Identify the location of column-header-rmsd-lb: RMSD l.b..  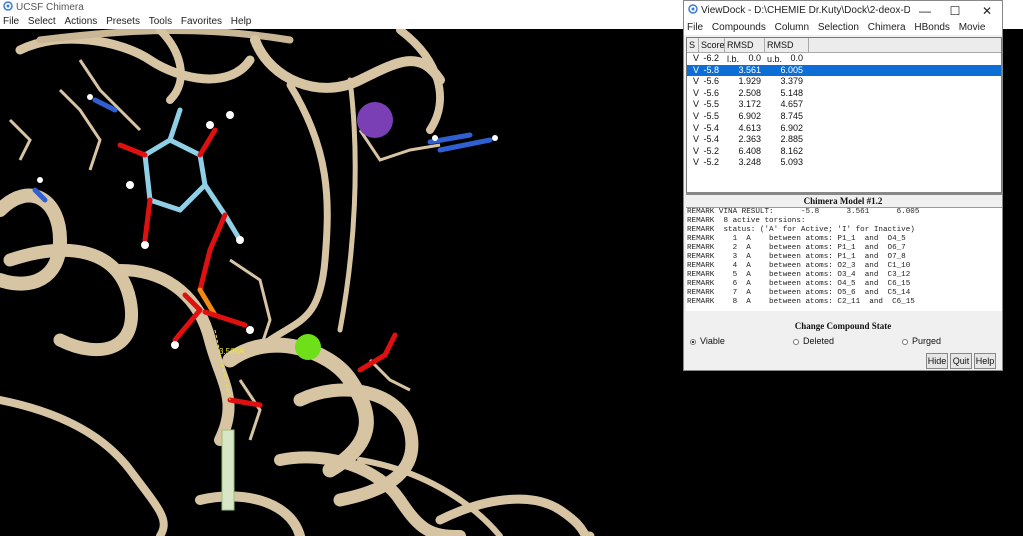
(745, 51).